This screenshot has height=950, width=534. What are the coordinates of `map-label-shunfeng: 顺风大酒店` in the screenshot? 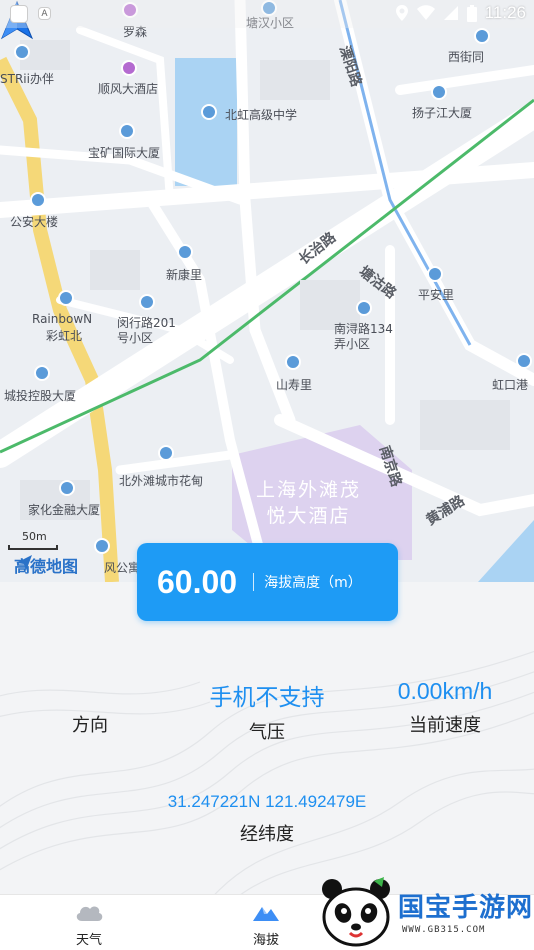 It's located at (128, 89).